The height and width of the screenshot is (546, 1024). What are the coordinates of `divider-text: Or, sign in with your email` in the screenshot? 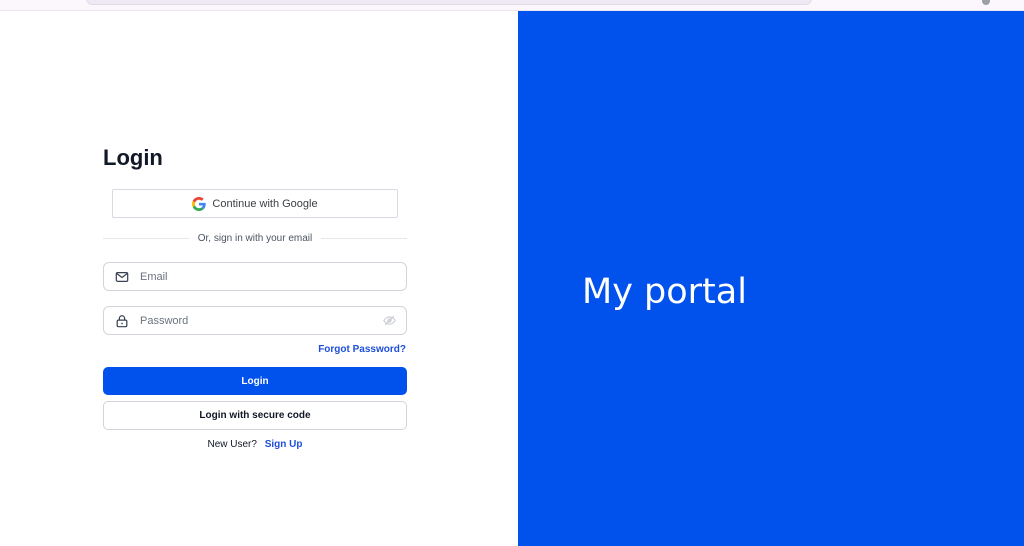 It's located at (255, 238).